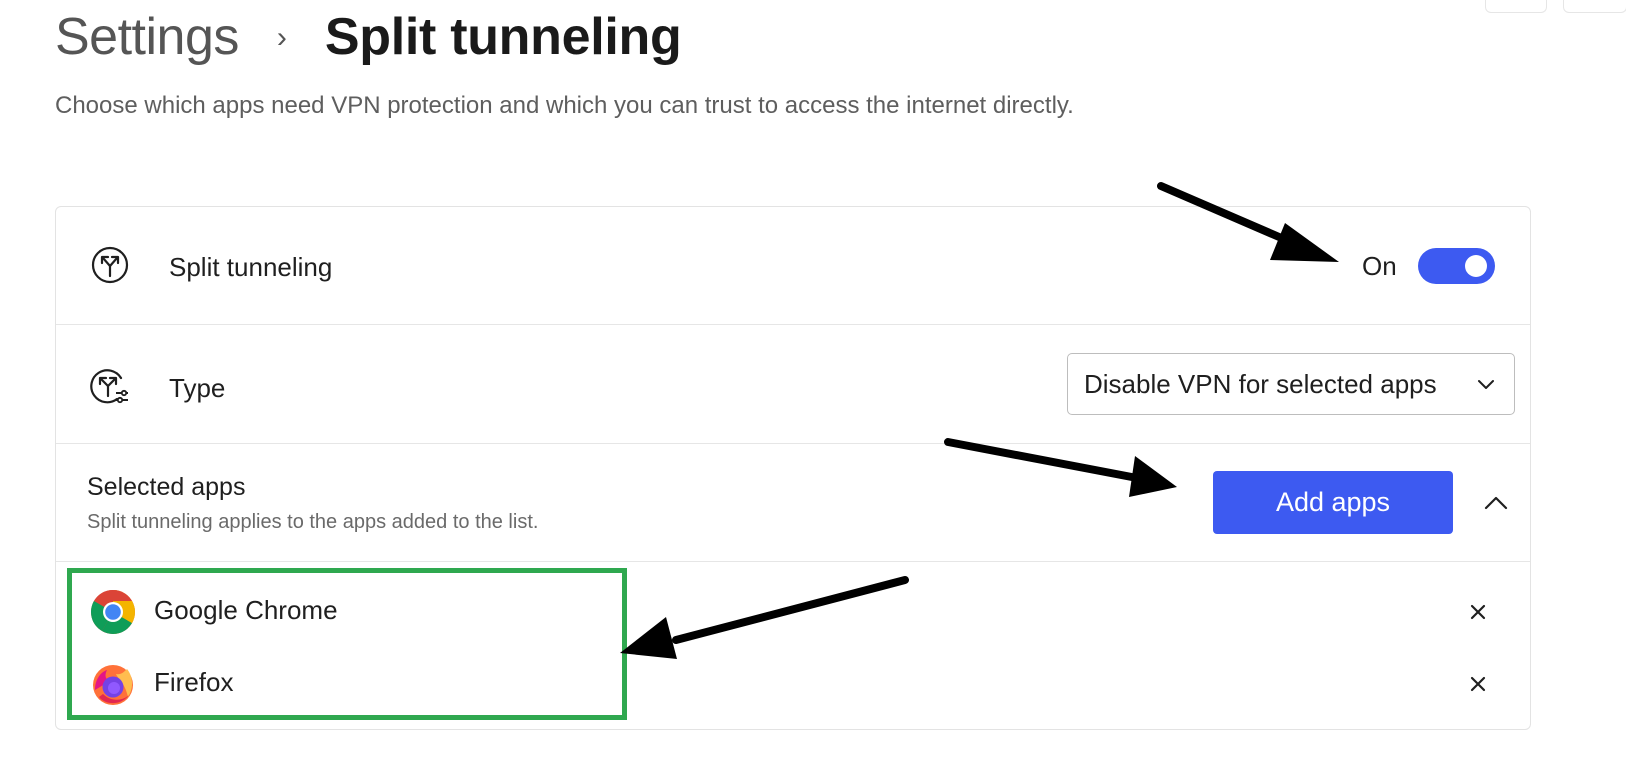 The height and width of the screenshot is (765, 1626). What do you see at coordinates (109, 386) in the screenshot?
I see `split-settings-icon` at bounding box center [109, 386].